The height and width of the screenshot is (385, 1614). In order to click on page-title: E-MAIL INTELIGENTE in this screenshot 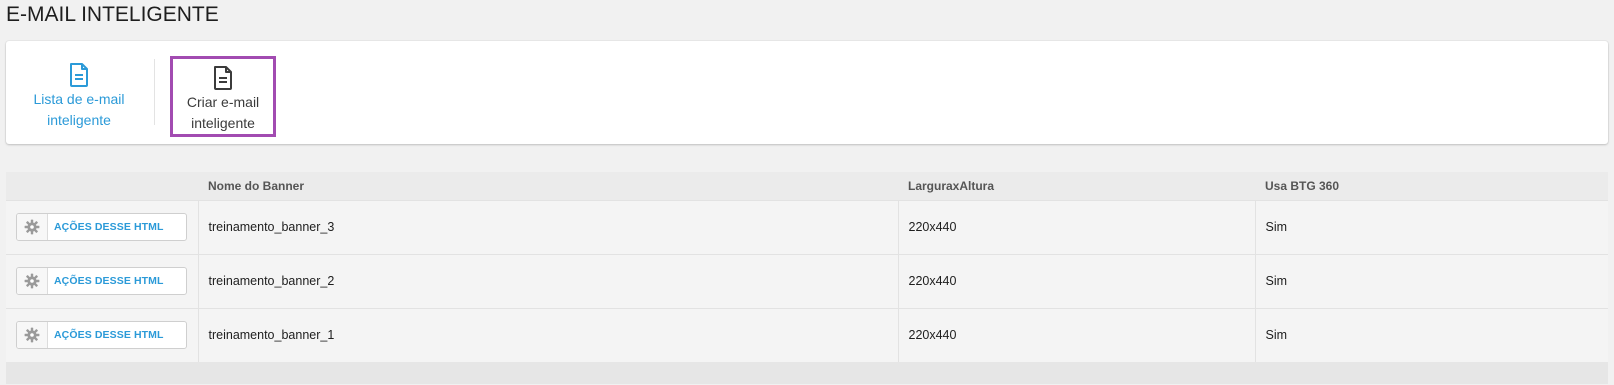, I will do `click(112, 14)`.